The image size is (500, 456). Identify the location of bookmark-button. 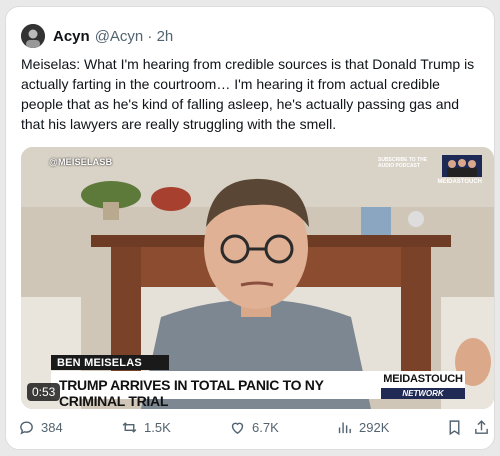
(454, 430).